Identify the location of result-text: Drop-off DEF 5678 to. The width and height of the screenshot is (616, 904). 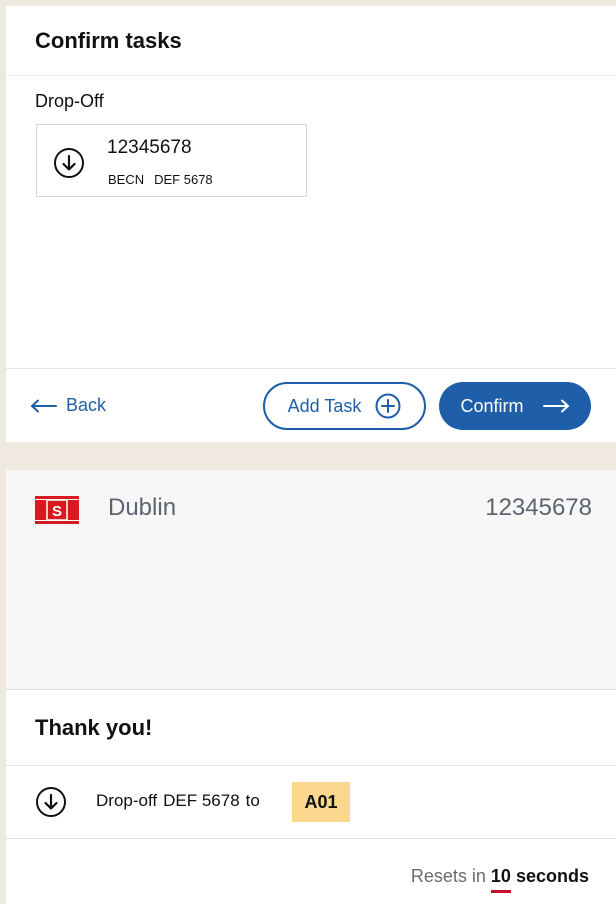
(178, 801).